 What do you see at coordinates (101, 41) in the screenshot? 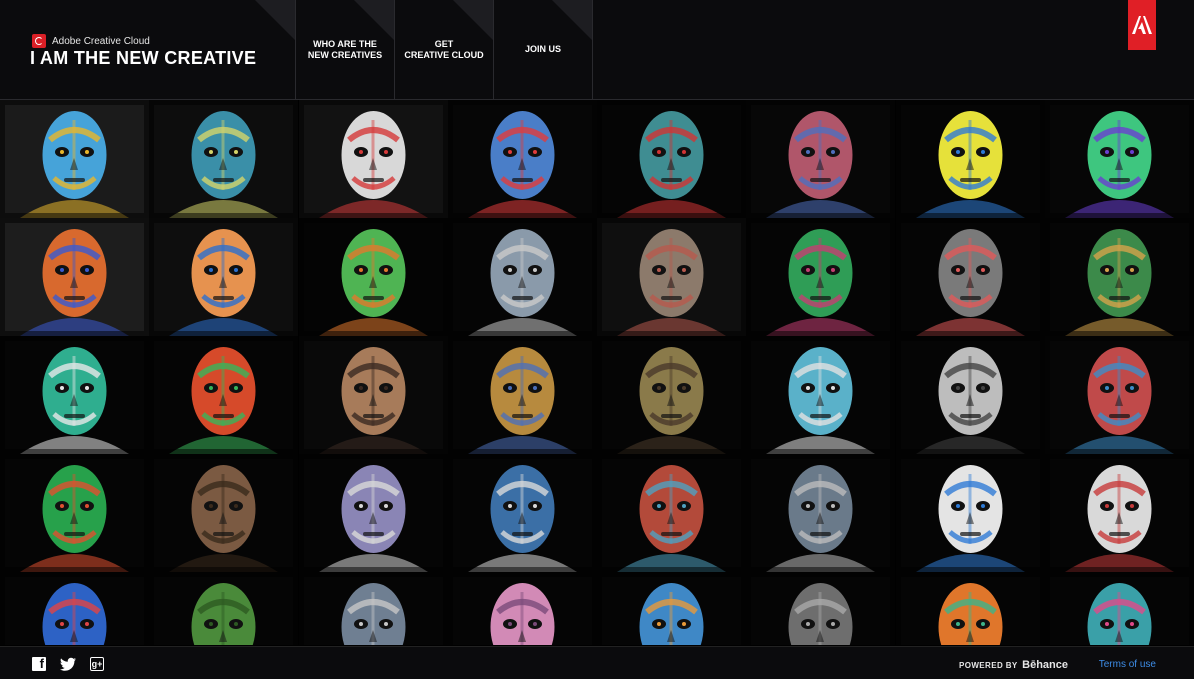
I see `brand-small-title: Adobe Creative Cloud` at bounding box center [101, 41].